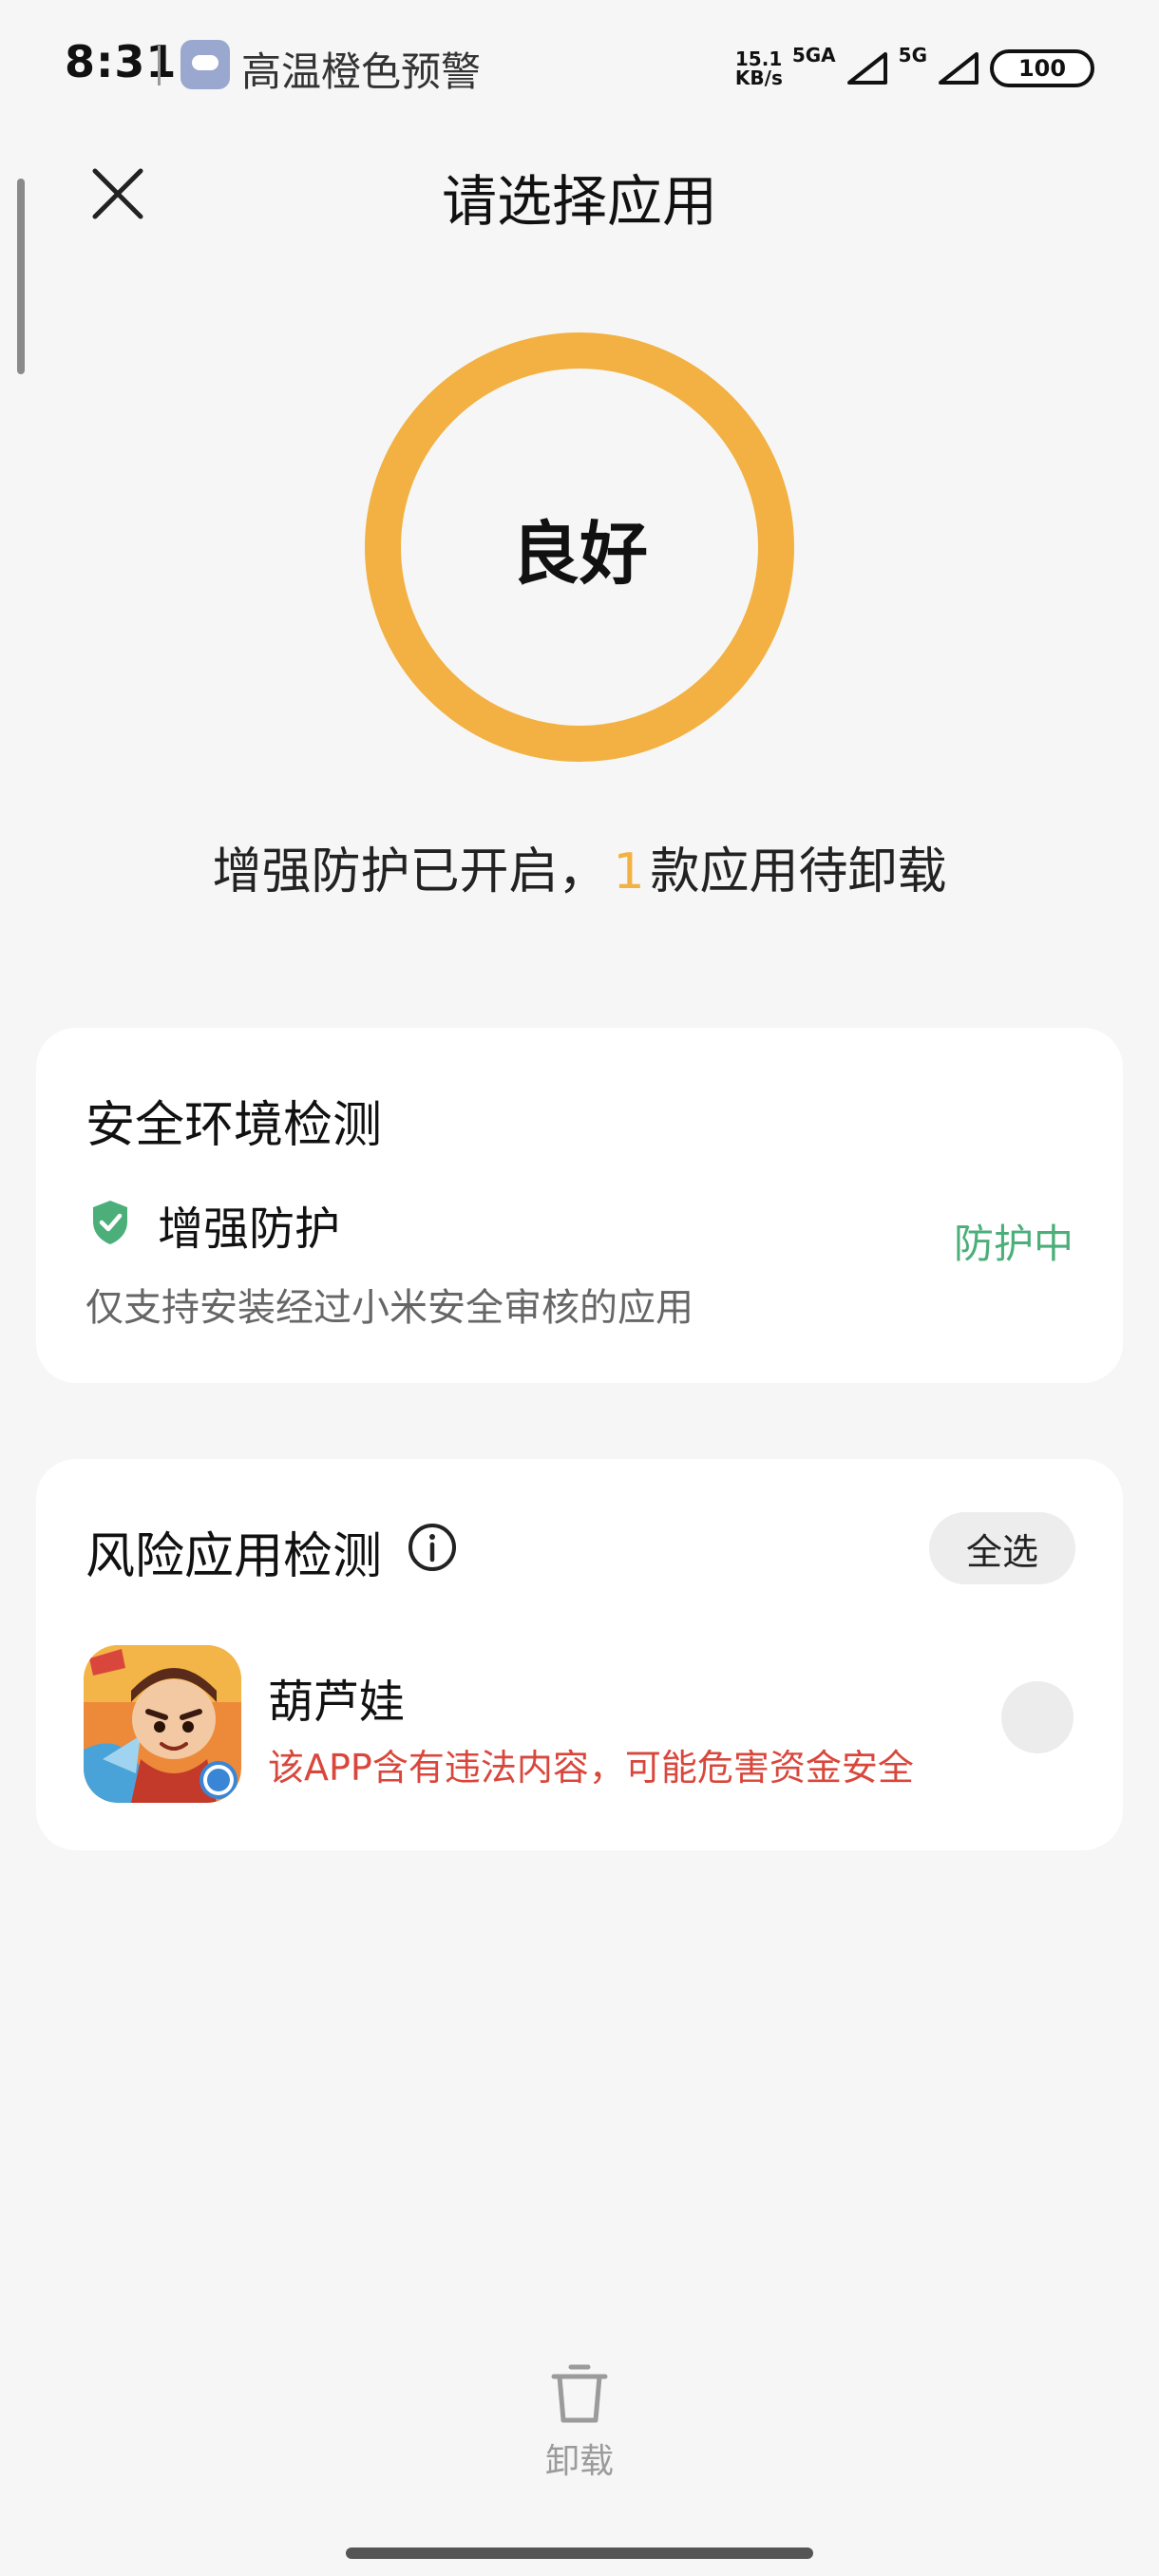 Image resolution: width=1159 pixels, height=2576 pixels. I want to click on security-status-ring: 良好, so click(579, 547).